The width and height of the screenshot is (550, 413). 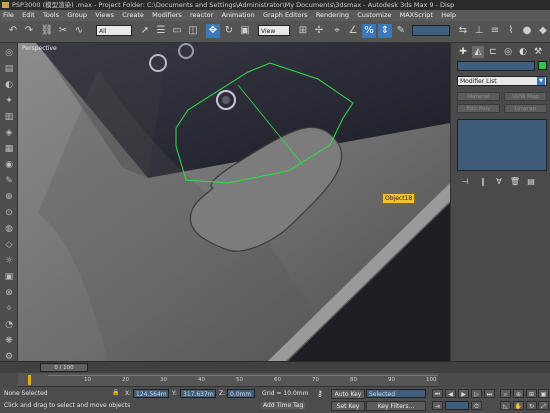 What do you see at coordinates (9, 261) in the screenshot?
I see `left-tool-14-icon: ☼` at bounding box center [9, 261].